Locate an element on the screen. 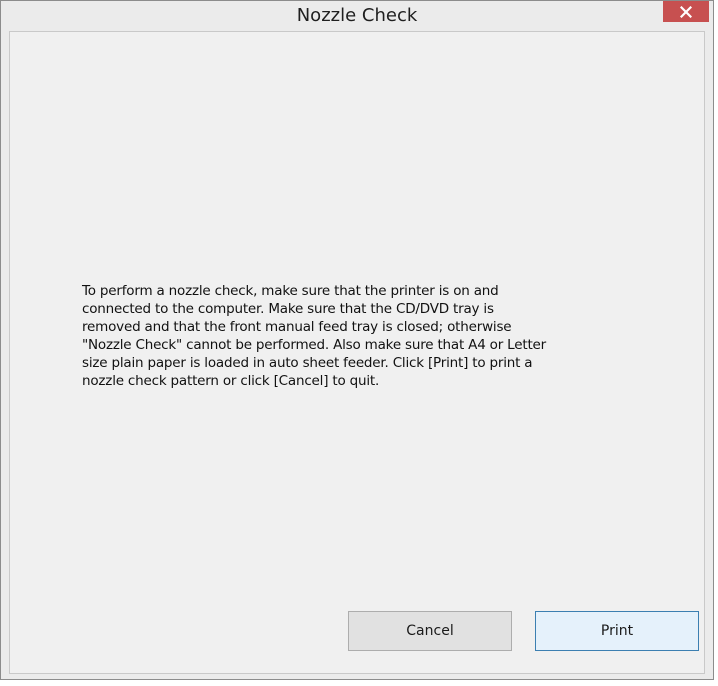 The image size is (718, 686). window-title: Nozzle Check is located at coordinates (357, 15).